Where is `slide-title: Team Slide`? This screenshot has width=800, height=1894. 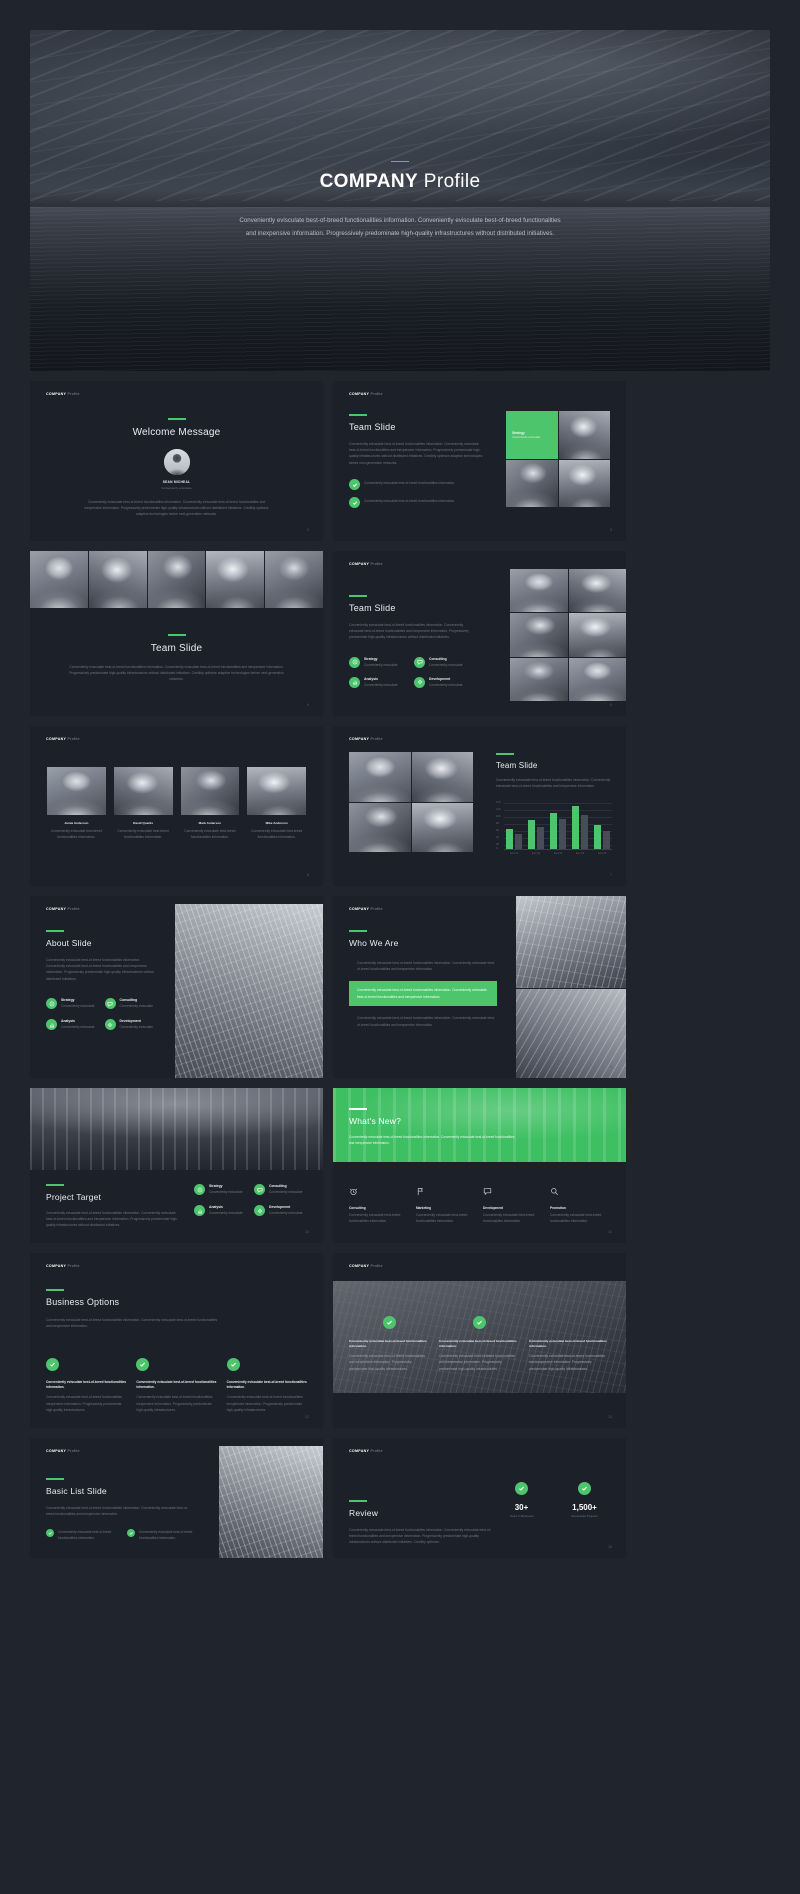 slide-title: Team Slide is located at coordinates (372, 426).